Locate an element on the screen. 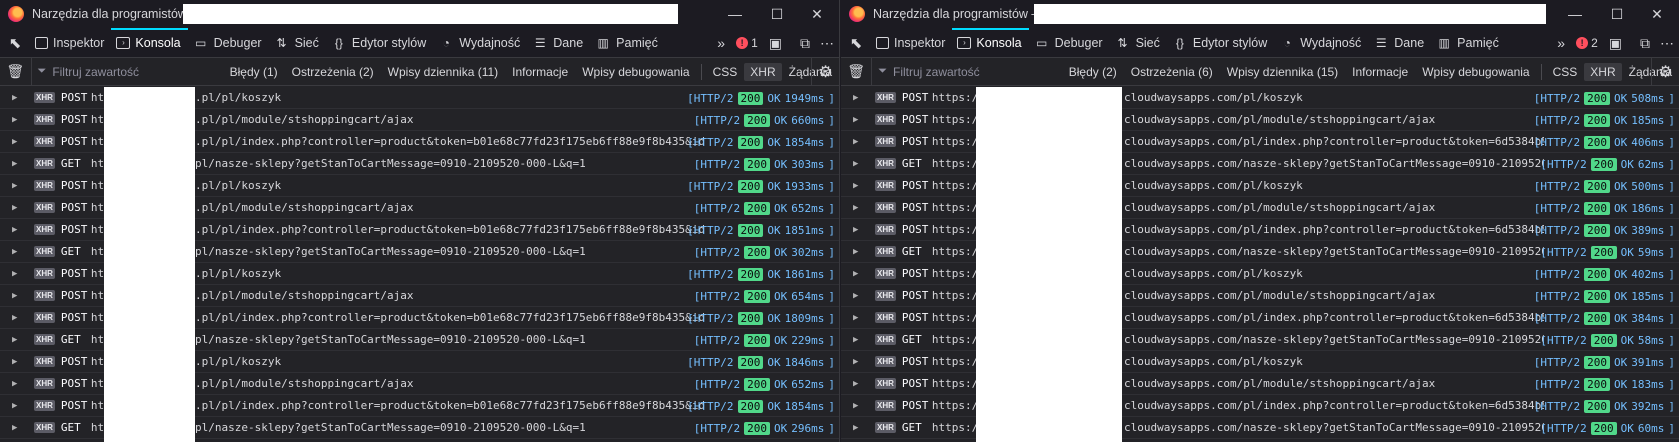  filter-errors: Błędy (2) is located at coordinates (1093, 72).